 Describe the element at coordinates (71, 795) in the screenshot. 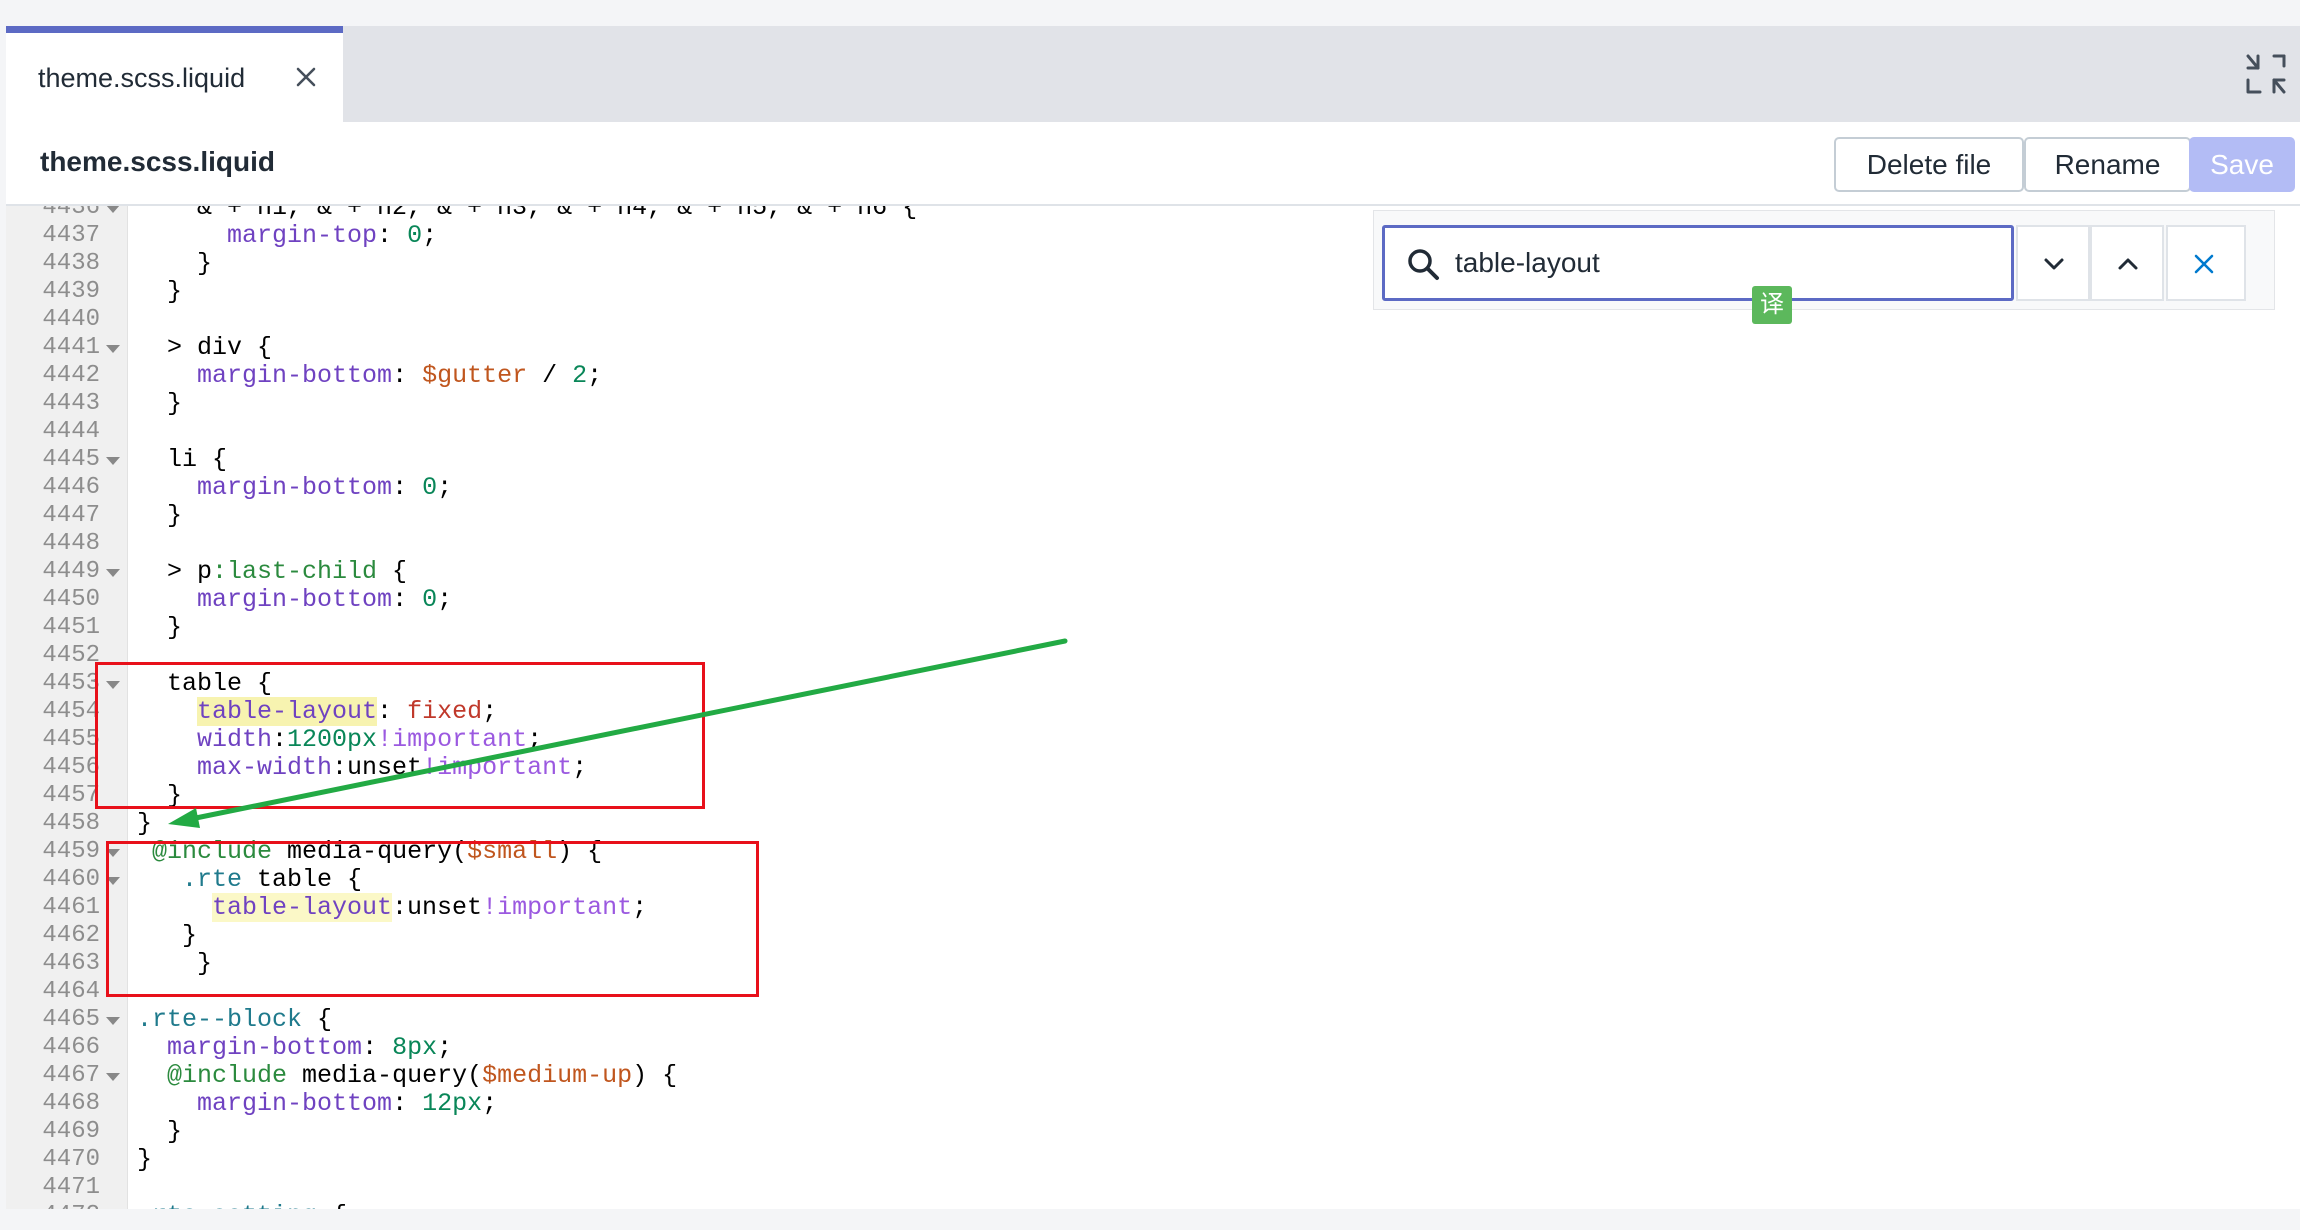

I see `line-number: 4457` at that location.